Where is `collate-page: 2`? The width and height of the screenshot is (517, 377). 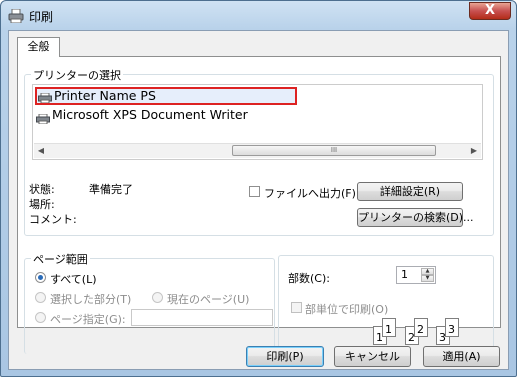 collate-page: 2 is located at coordinates (421, 327).